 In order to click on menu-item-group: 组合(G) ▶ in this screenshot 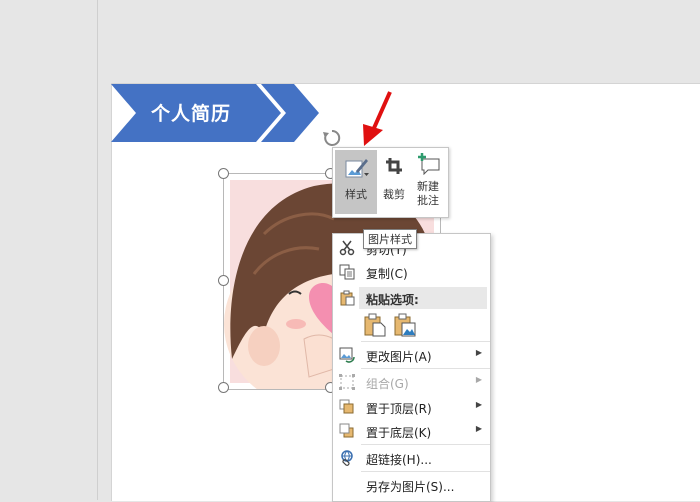, I will do `click(411, 382)`.